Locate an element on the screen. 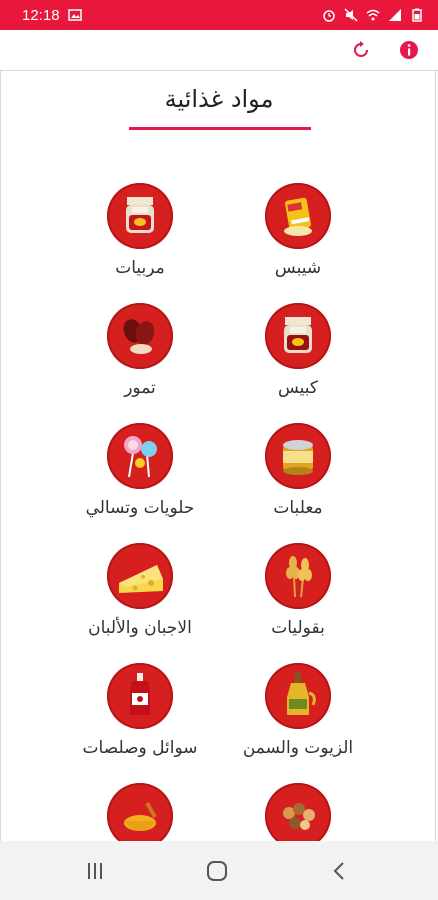 The height and width of the screenshot is (900, 438). jam-jar-icon is located at coordinates (140, 216).